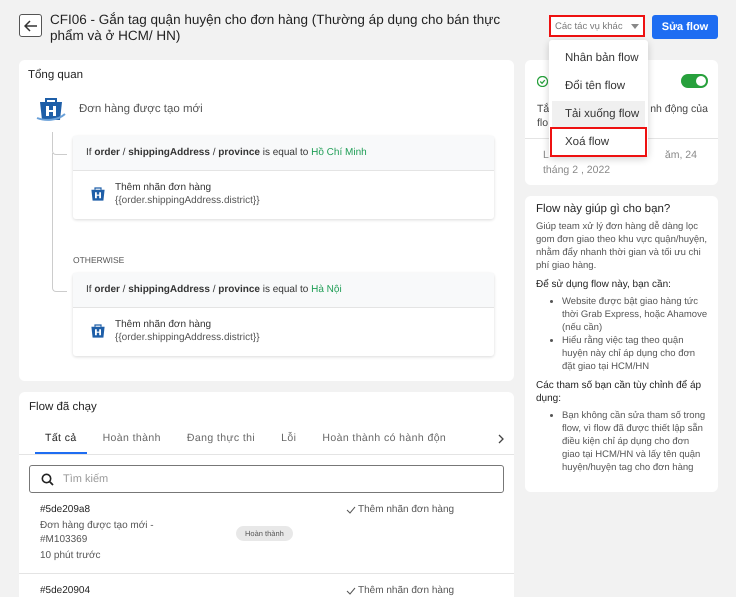  What do you see at coordinates (634, 441) in the screenshot?
I see `help-list-item: Bạn không cần sửa tham số trong flow, vì flow đã được thiết lập sẵn điều kiện chỉ áp dụng cho đơn giao tại HCM/HN và lấy tên quận huyện/huyện tag cho đơn hàng` at bounding box center [634, 441].